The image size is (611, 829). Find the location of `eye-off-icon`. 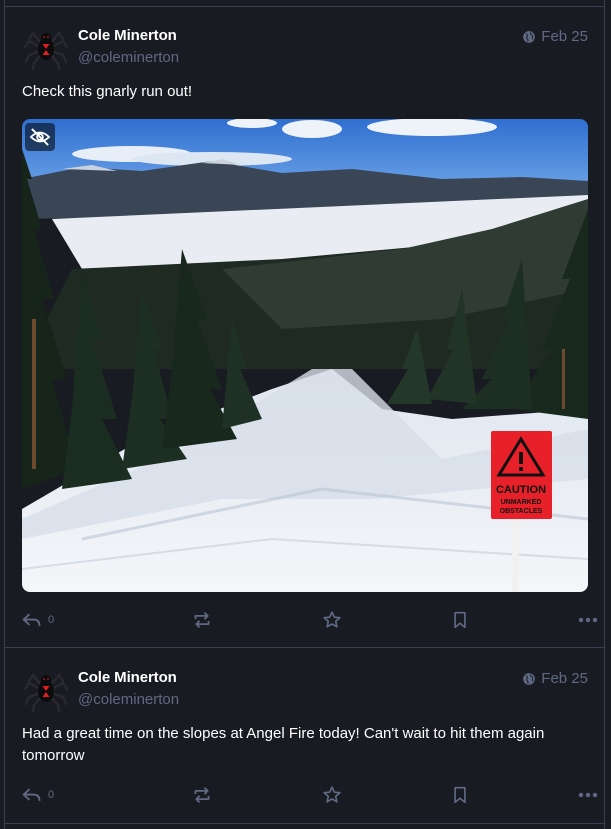

eye-off-icon is located at coordinates (40, 137).